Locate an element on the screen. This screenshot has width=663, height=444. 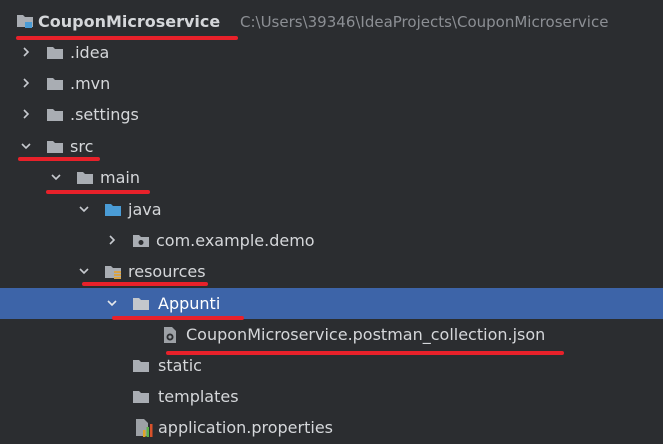
tree-label: resources is located at coordinates (167, 271).